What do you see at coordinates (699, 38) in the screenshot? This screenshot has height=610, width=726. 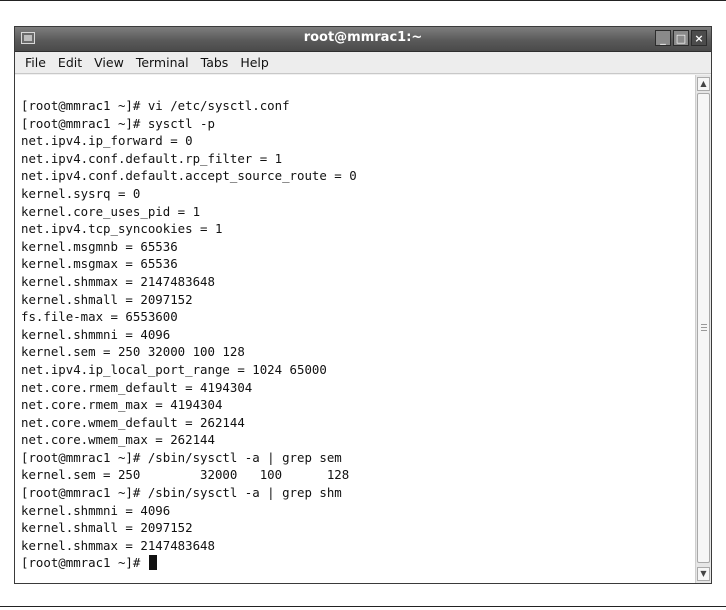 I see `close-button: ×` at bounding box center [699, 38].